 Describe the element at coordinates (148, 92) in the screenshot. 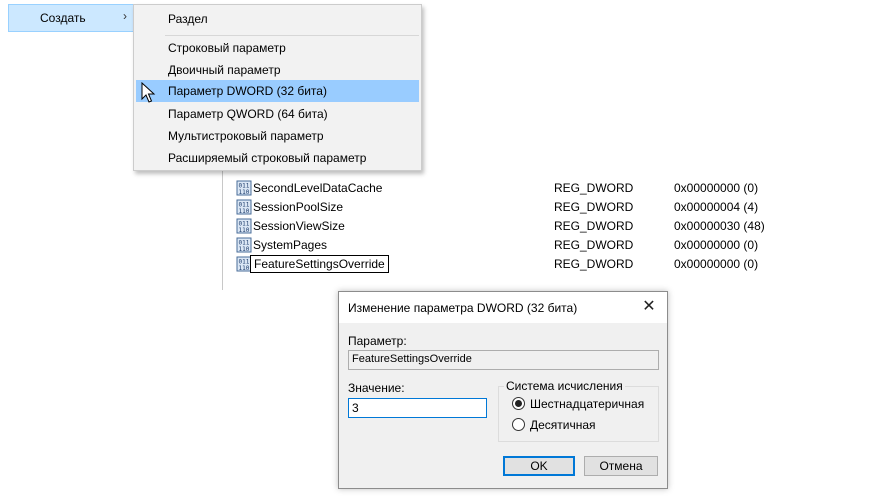

I see `mouse-pointer-icon` at that location.